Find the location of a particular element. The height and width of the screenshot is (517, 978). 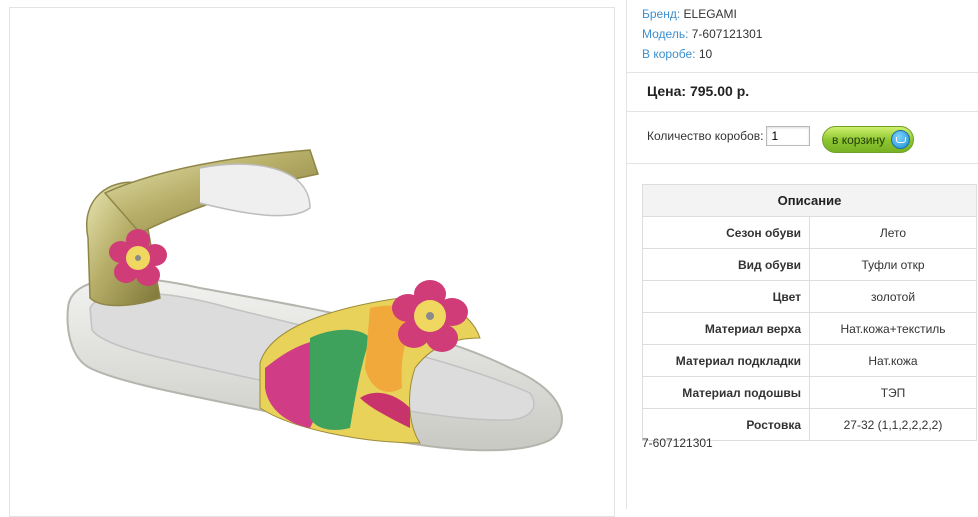

table-row: Цвет золотой is located at coordinates (809, 296).